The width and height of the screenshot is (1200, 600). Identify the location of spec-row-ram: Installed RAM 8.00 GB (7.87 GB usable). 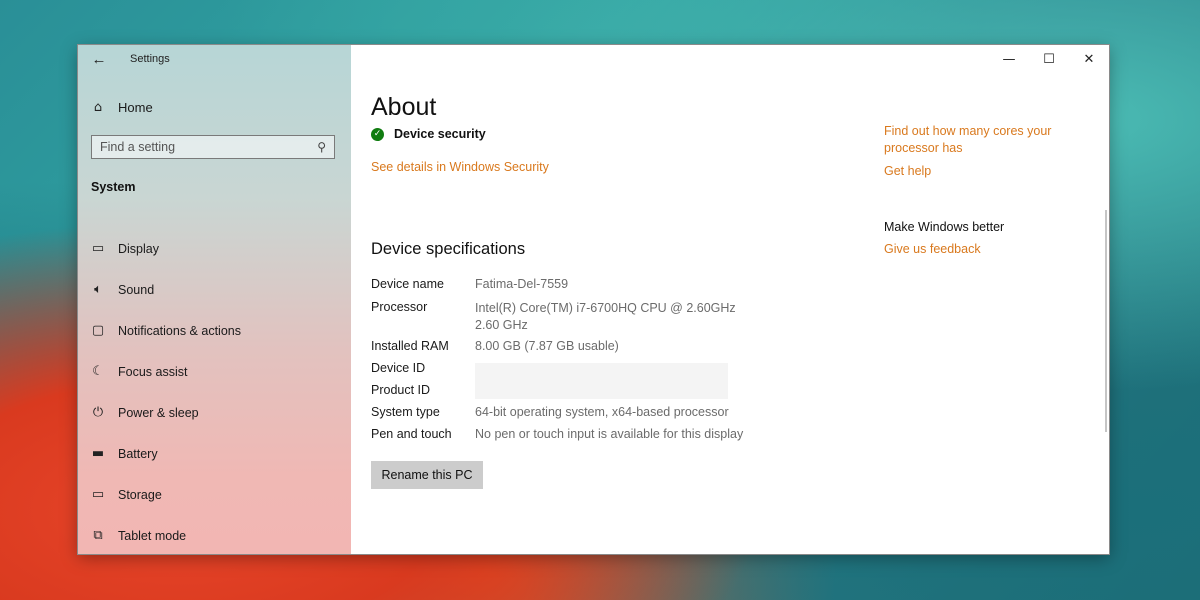
(557, 350).